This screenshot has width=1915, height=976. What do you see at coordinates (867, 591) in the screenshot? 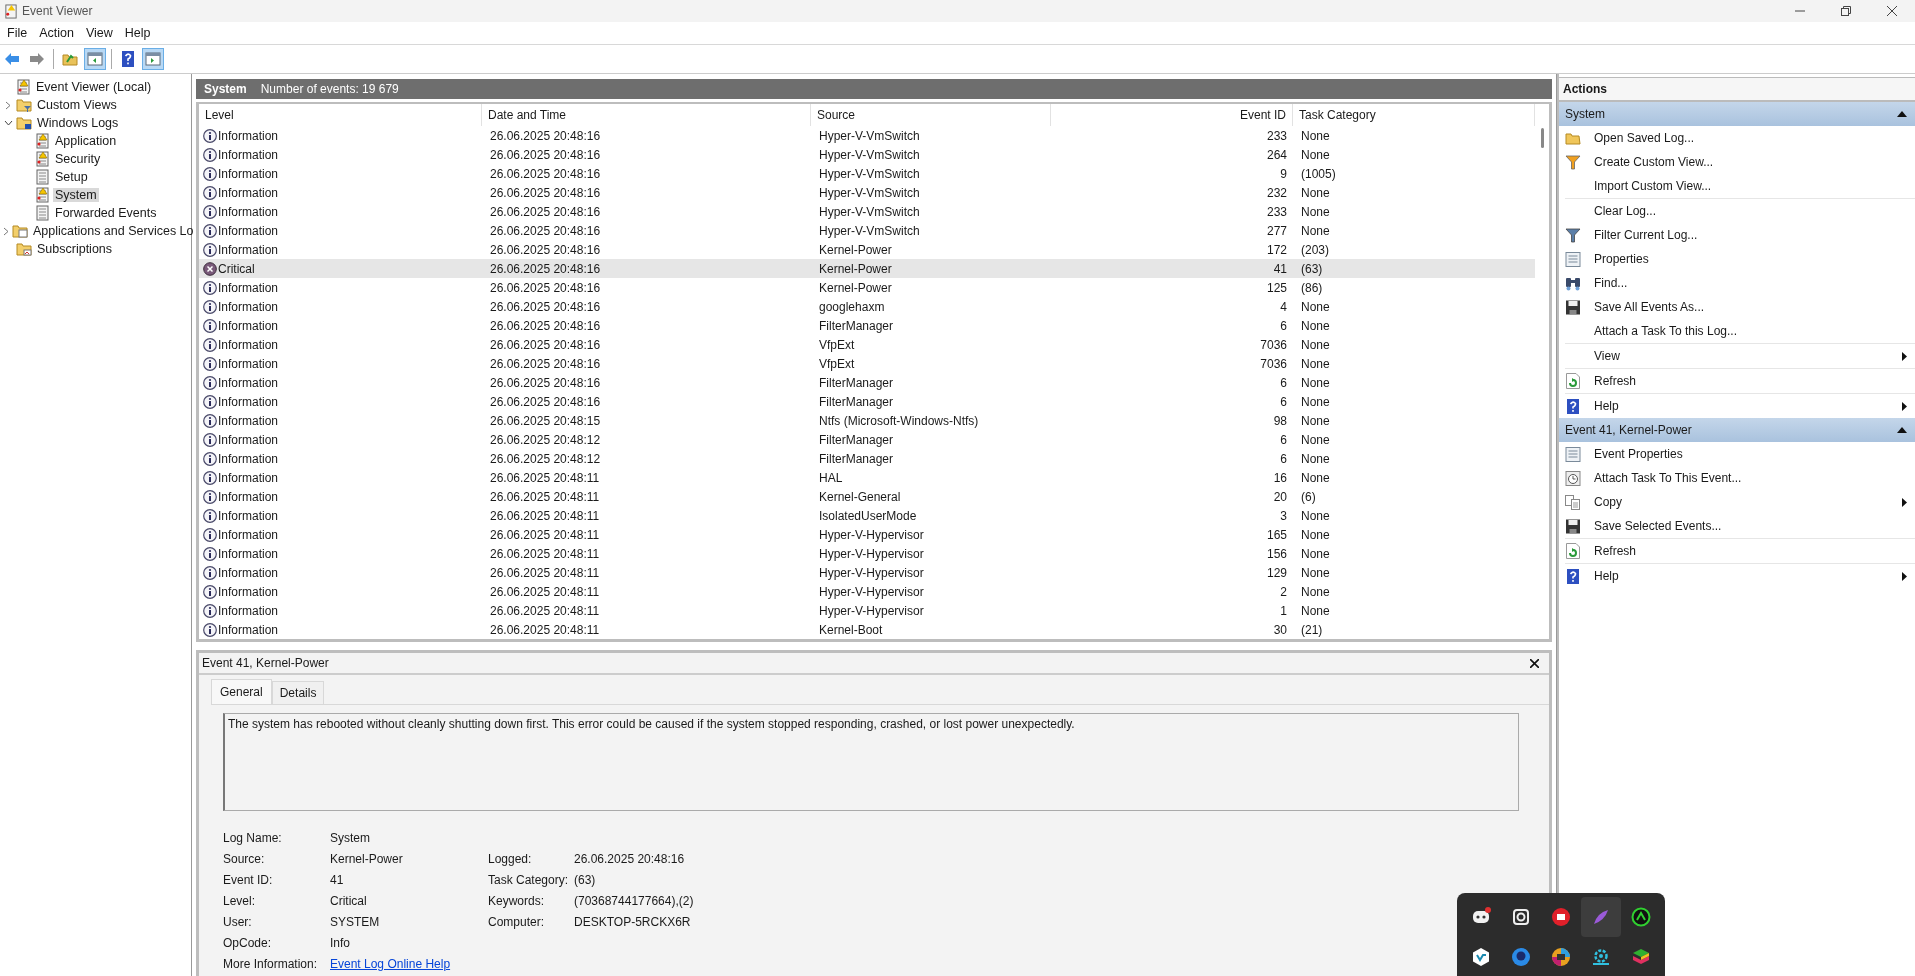
I see `event-row: Information 26.06.2025 20:48:11 Hyper-V-Hypervisor 2 None` at bounding box center [867, 591].